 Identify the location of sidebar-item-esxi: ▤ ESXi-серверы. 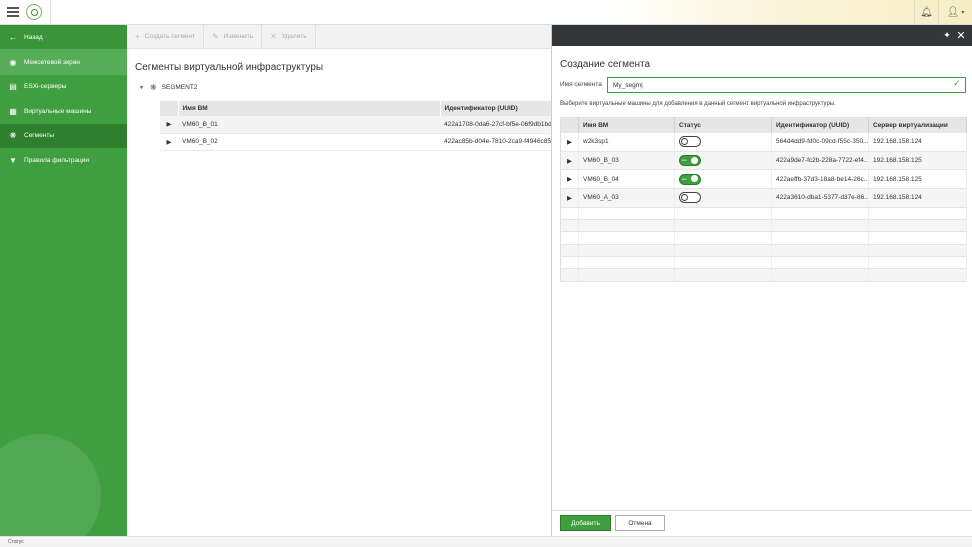
(63, 87).